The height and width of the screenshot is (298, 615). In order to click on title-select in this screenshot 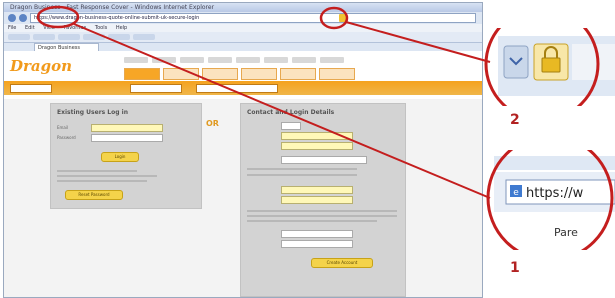, I will do `click(291, 125)`.